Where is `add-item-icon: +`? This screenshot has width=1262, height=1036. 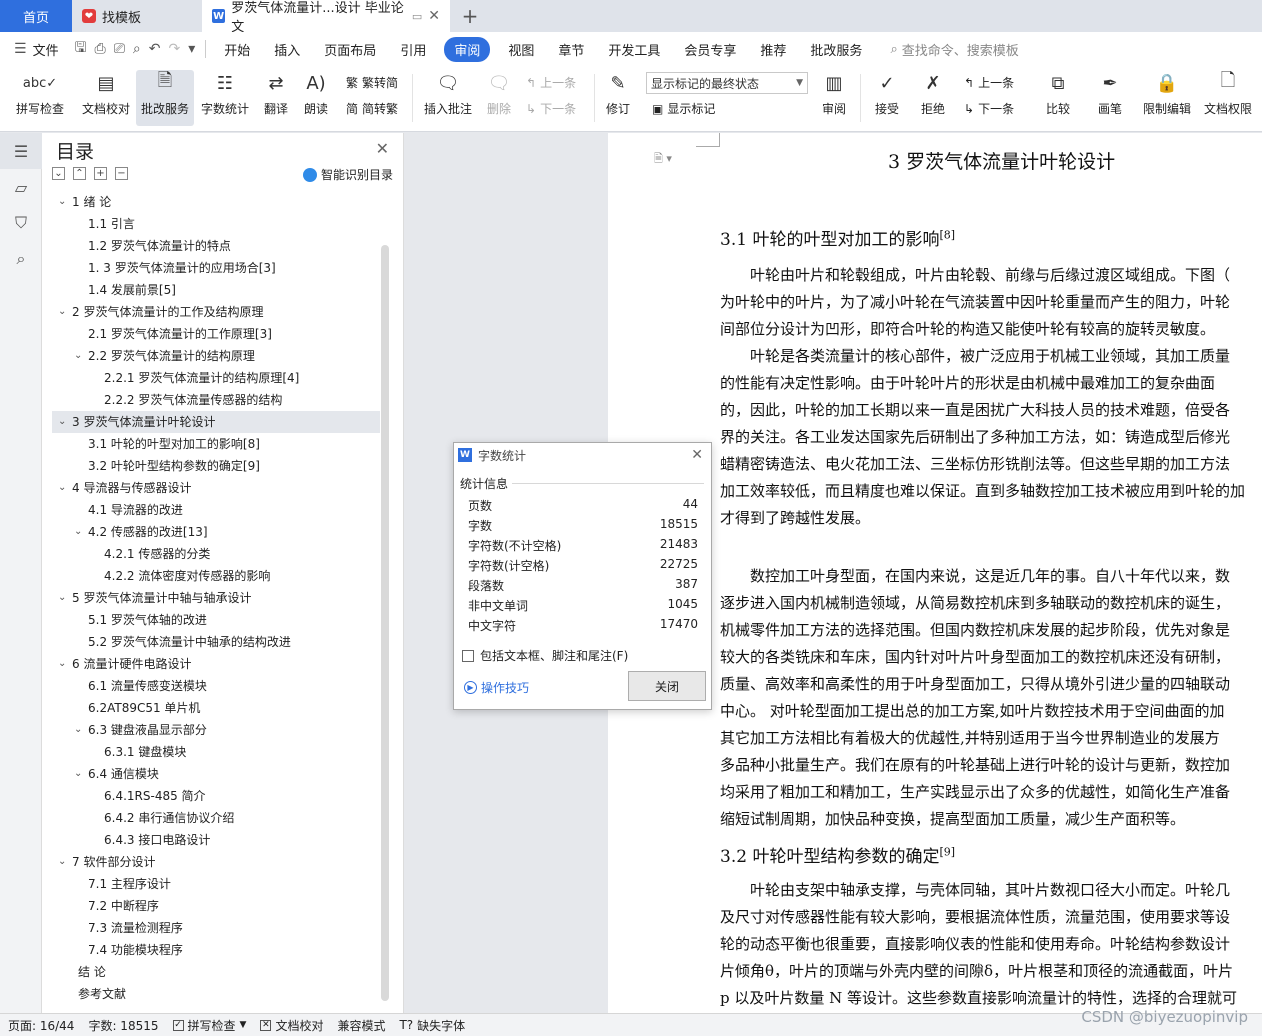 add-item-icon: + is located at coordinates (100, 173).